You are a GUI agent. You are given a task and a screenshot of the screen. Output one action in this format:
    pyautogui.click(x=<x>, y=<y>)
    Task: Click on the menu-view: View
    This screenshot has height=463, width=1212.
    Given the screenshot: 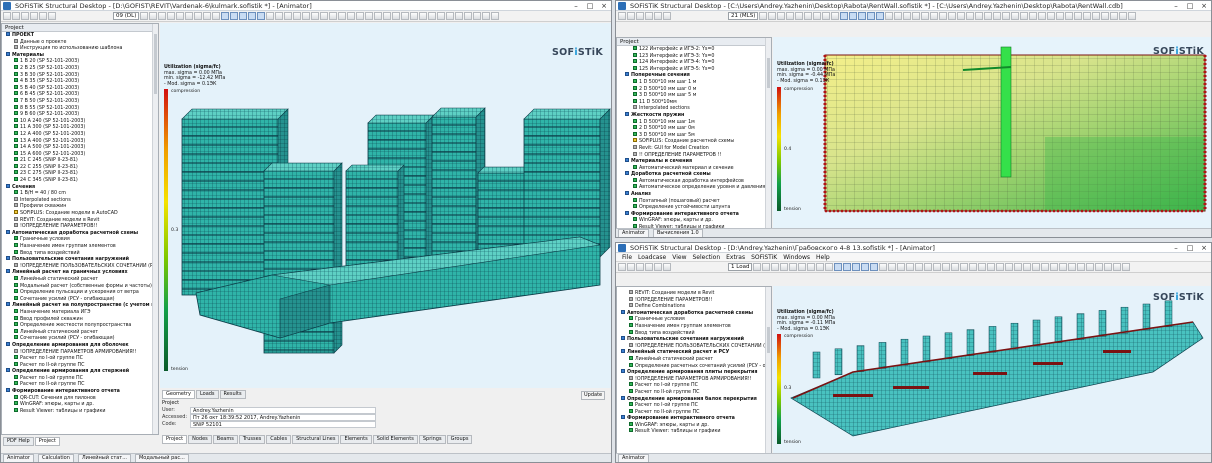 What is the action you would take?
    pyautogui.click(x=679, y=257)
    